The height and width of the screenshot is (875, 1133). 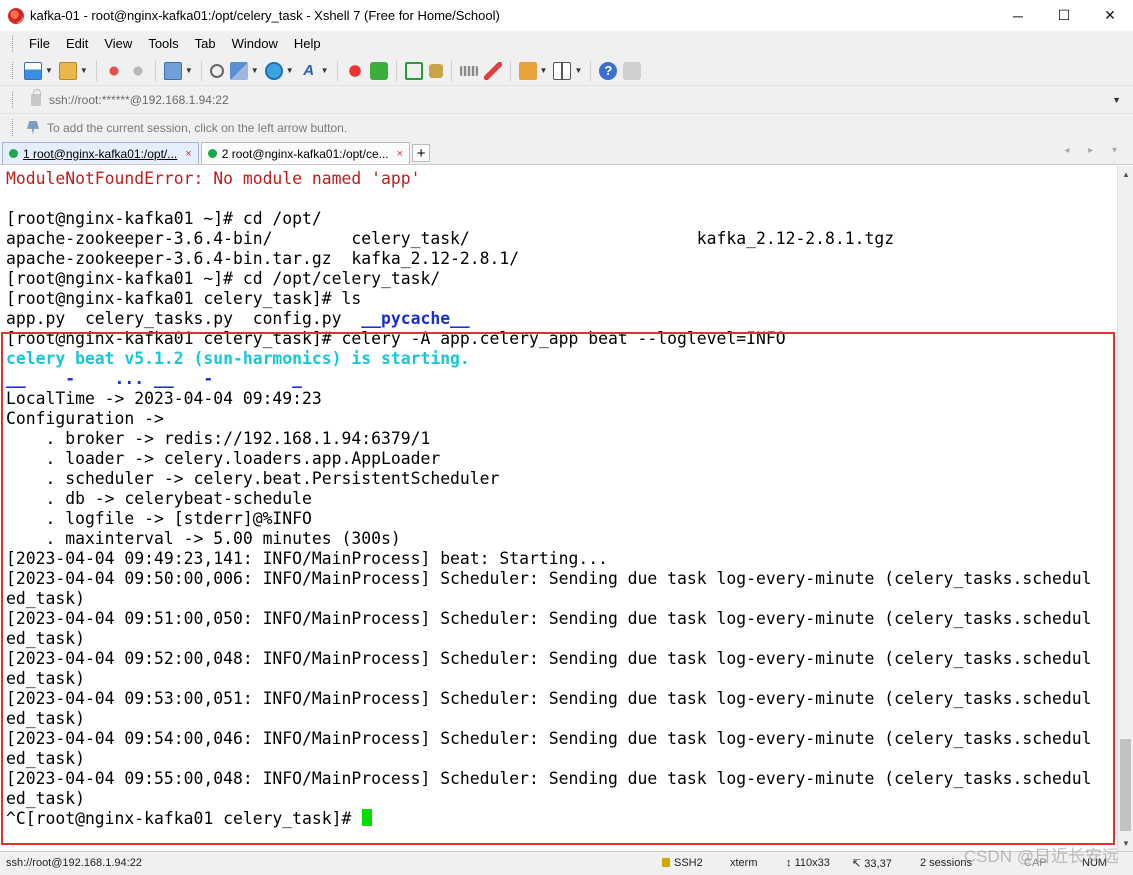 What do you see at coordinates (255, 43) in the screenshot?
I see `menu-window: Window` at bounding box center [255, 43].